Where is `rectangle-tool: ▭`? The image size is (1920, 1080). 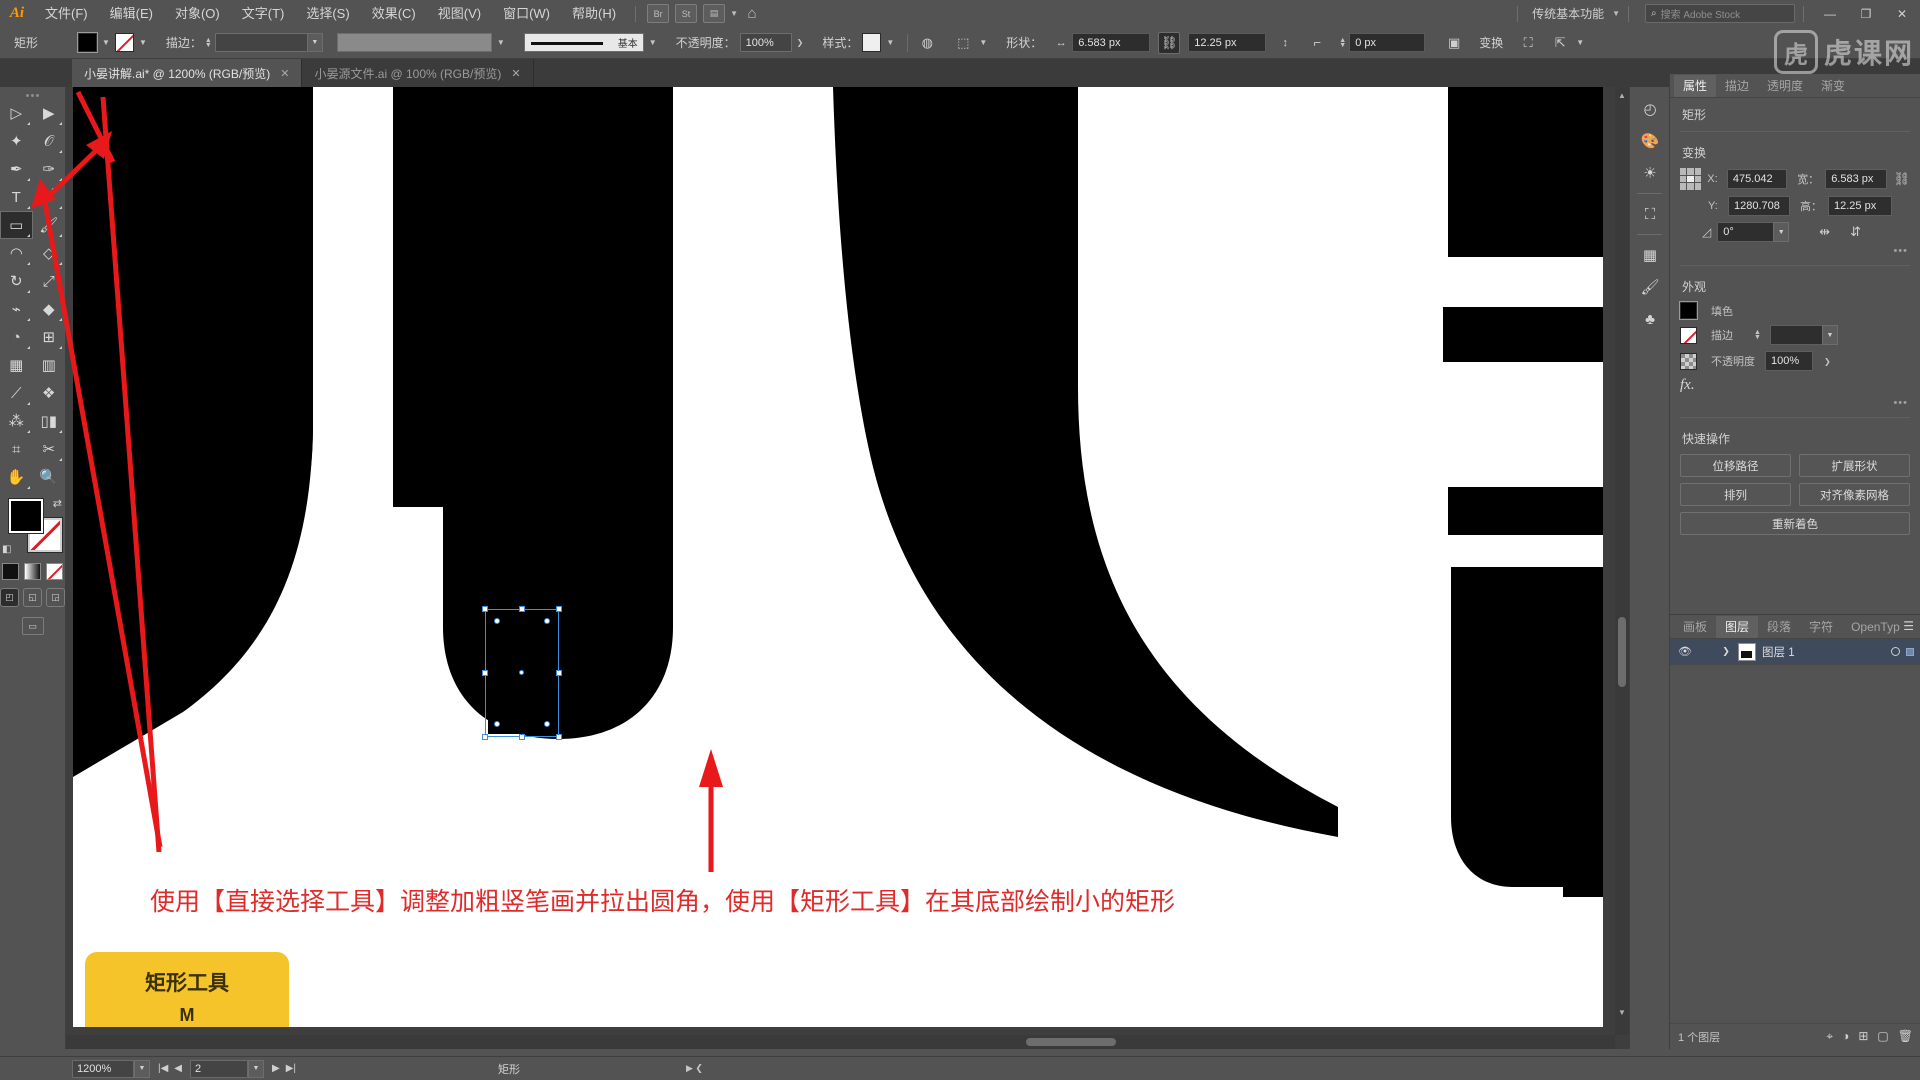 rectangle-tool: ▭ is located at coordinates (16, 225).